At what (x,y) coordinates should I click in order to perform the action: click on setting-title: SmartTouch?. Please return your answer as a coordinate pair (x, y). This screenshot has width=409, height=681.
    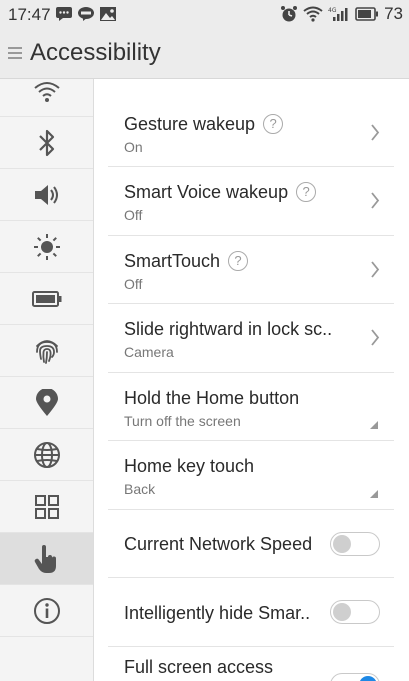
    Looking at the image, I should click on (186, 261).